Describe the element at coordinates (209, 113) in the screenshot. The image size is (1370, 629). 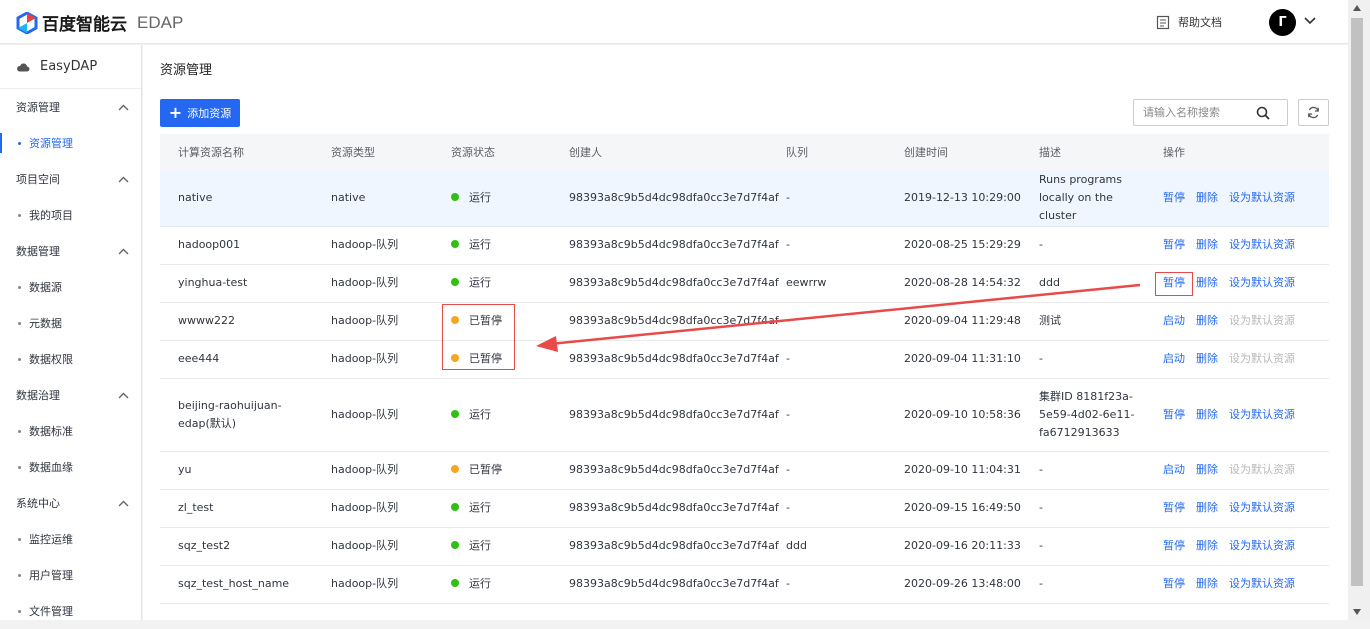
I see `add-resource-label: 添加资源` at that location.